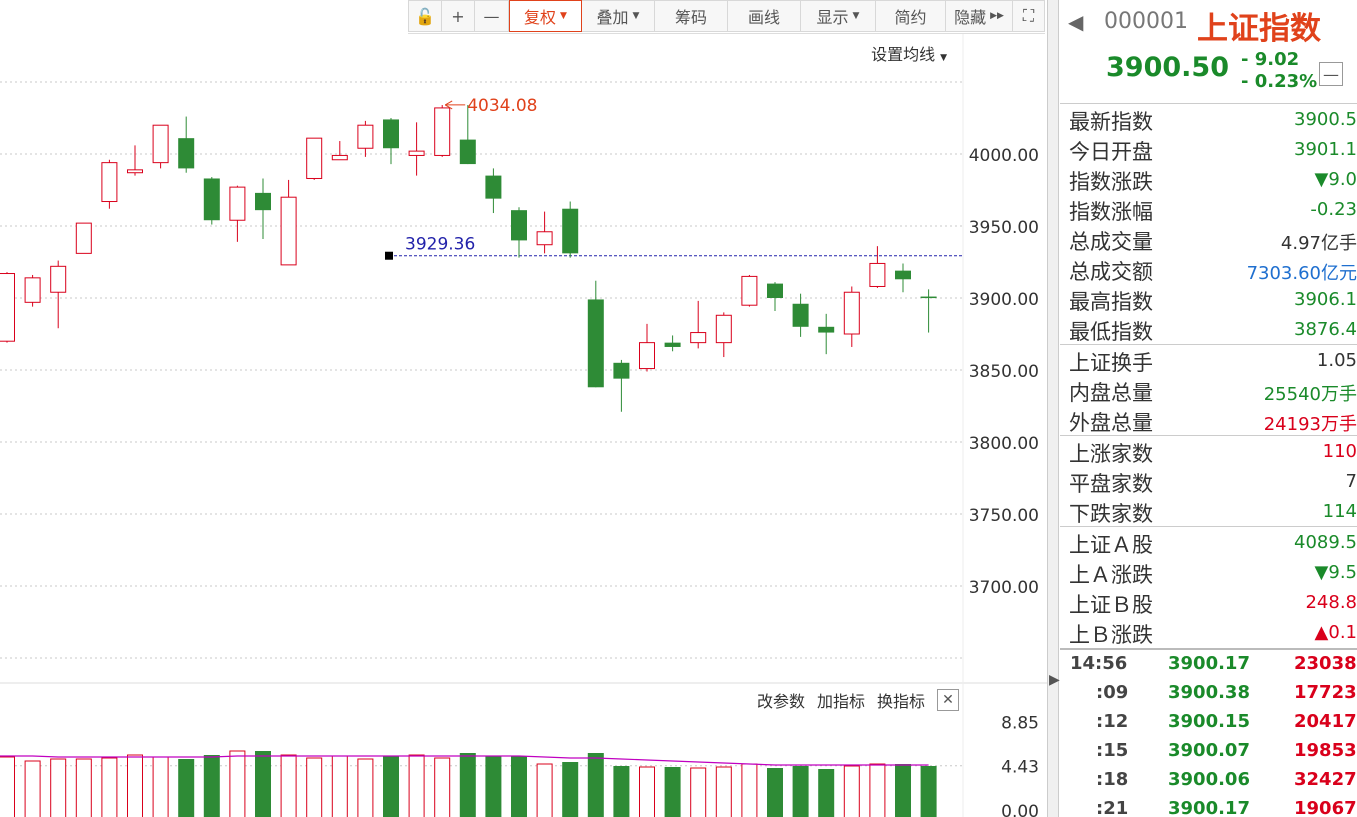  Describe the element at coordinates (901, 700) in the screenshot. I see `switch-indicator-button: 换指标` at that location.